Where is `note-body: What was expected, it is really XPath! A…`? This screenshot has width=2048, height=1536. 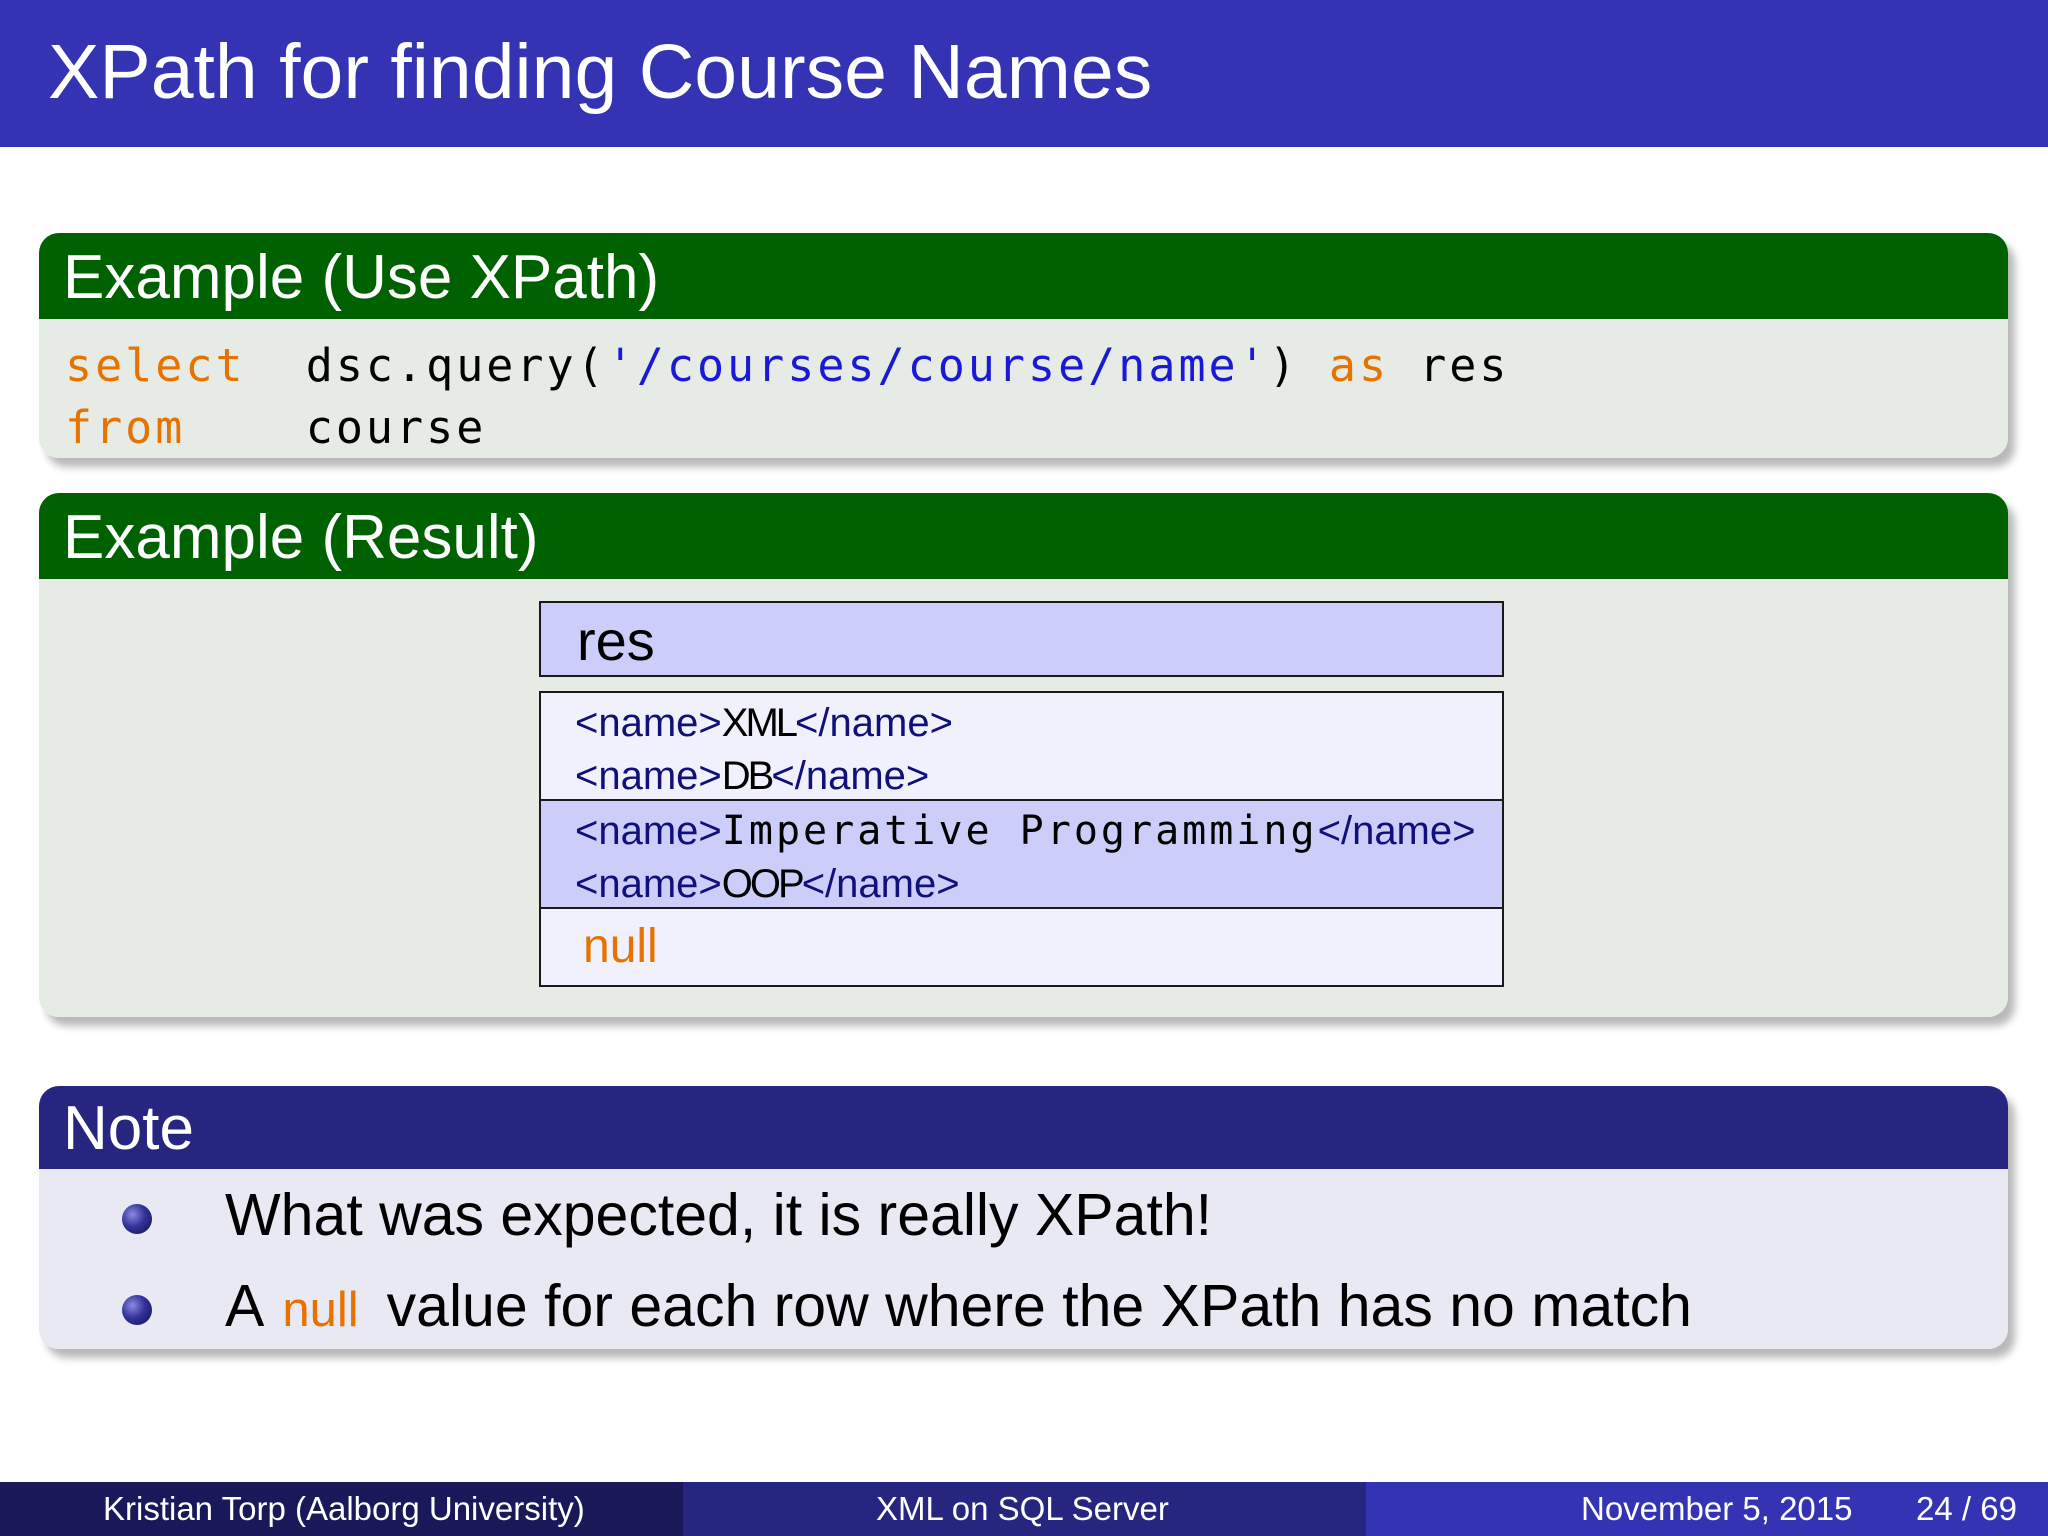
note-body: What was expected, it is really XPath! A… is located at coordinates (1023, 1259).